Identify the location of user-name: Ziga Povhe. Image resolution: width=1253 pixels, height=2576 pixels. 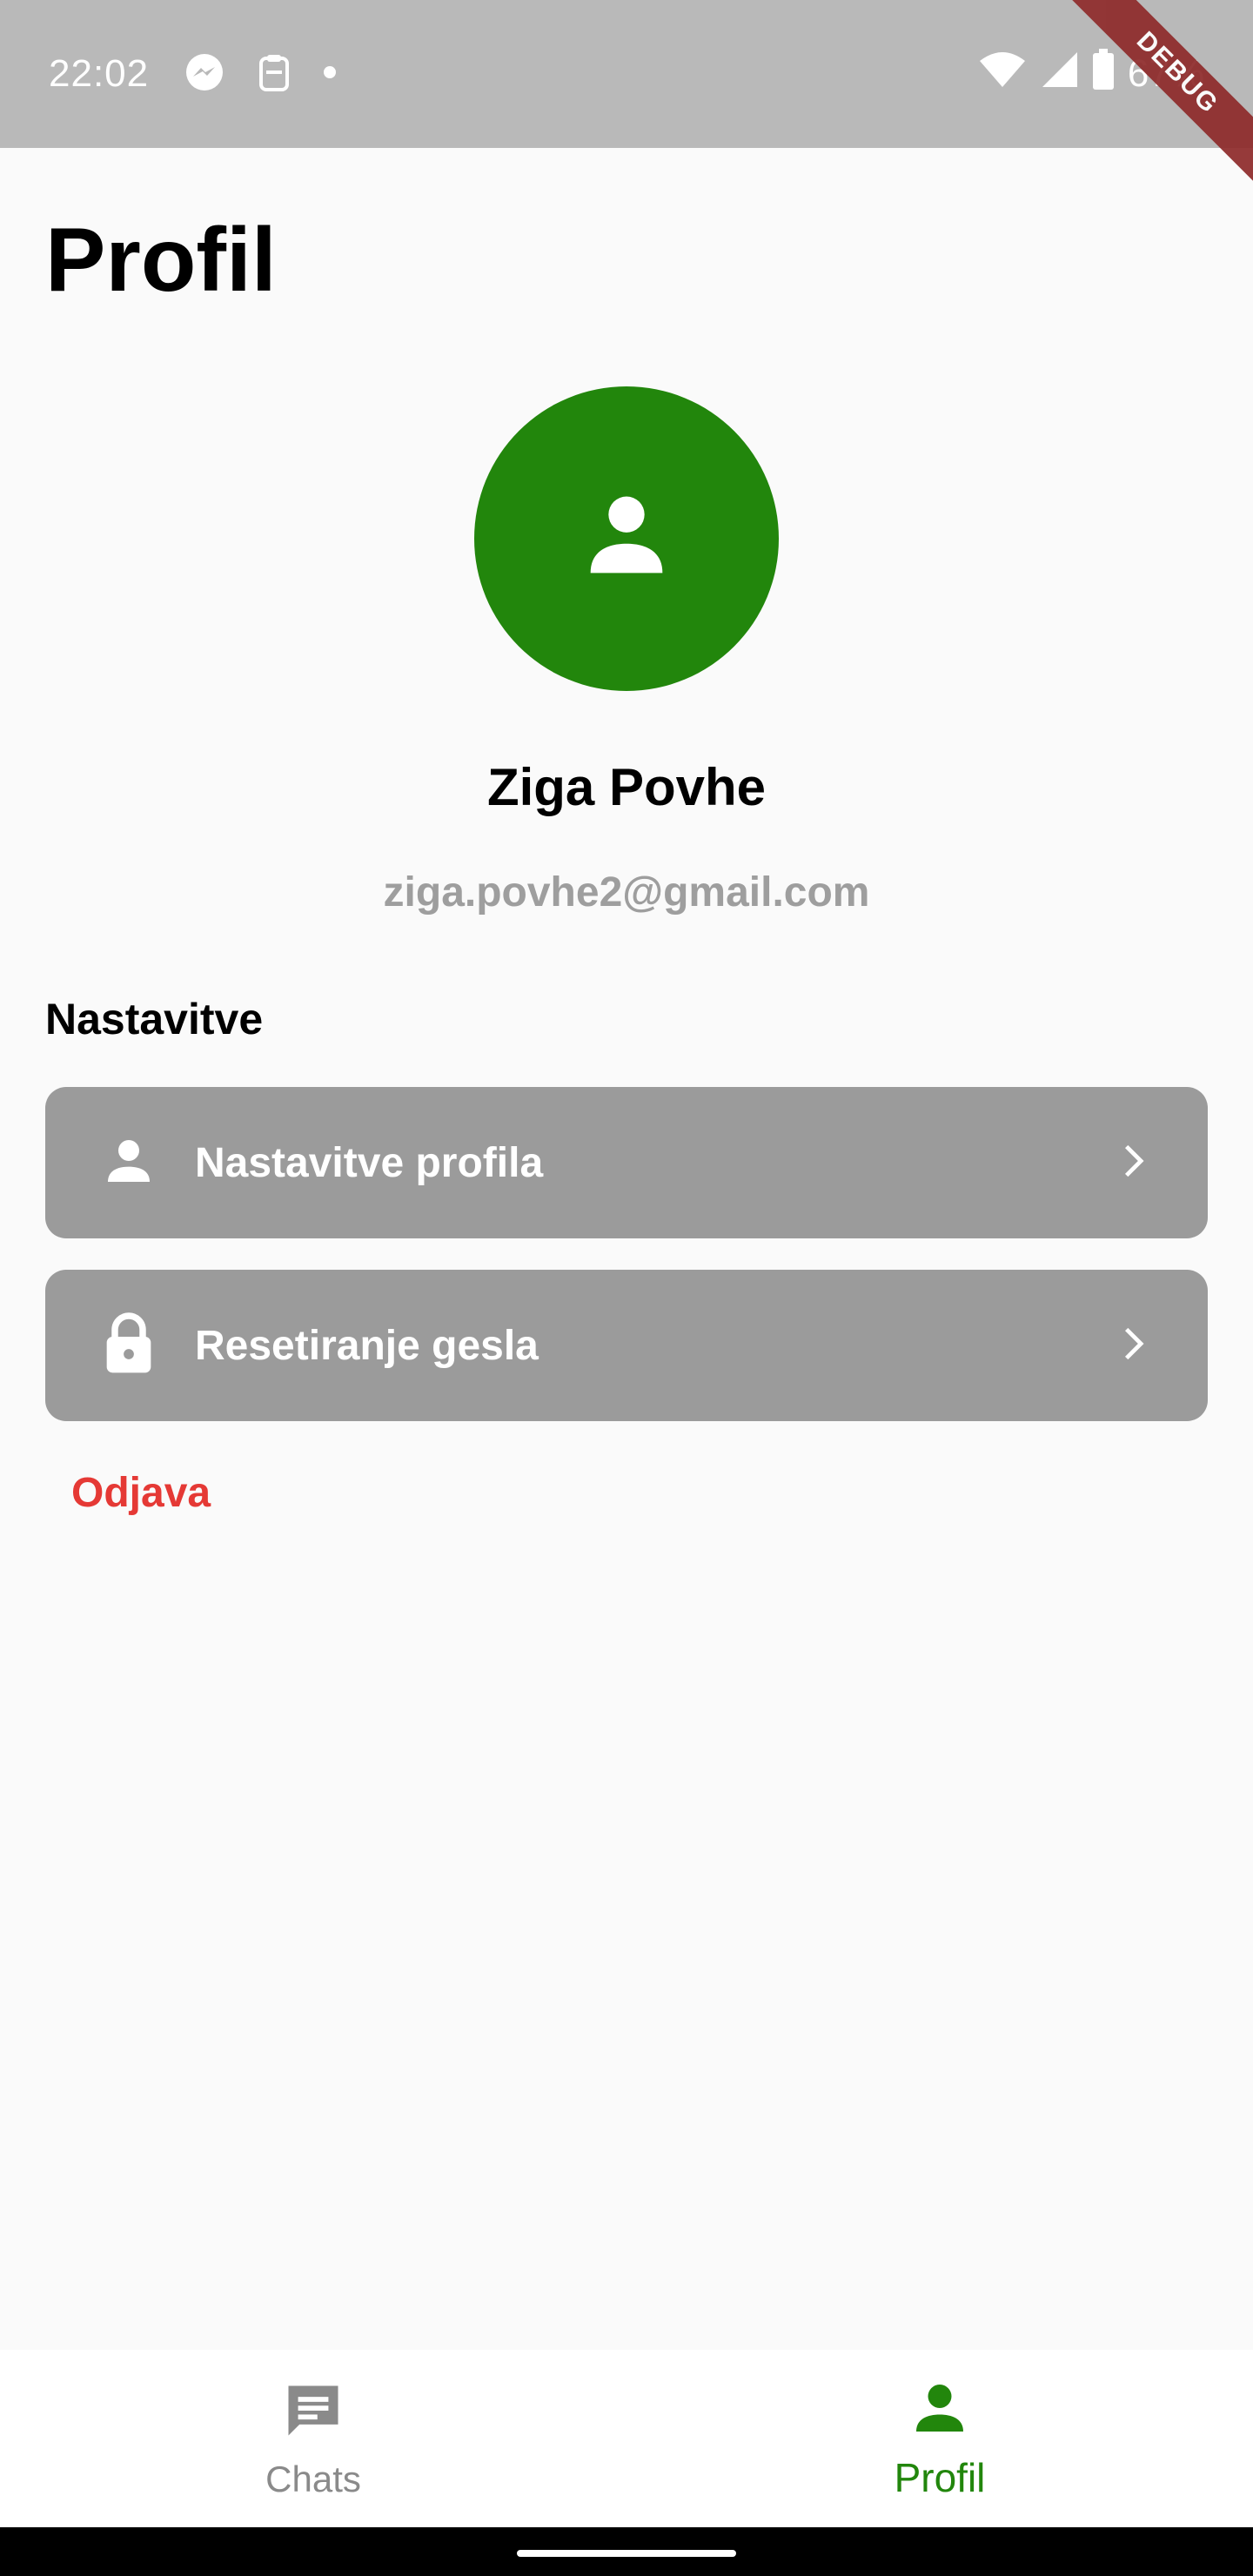
(626, 787).